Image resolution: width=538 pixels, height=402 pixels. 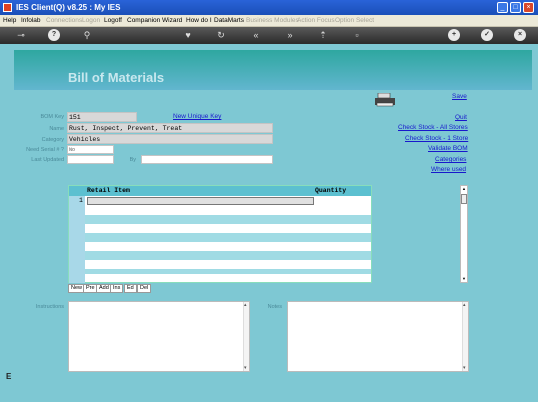 What do you see at coordinates (357, 35) in the screenshot?
I see `document-icon: ▫` at bounding box center [357, 35].